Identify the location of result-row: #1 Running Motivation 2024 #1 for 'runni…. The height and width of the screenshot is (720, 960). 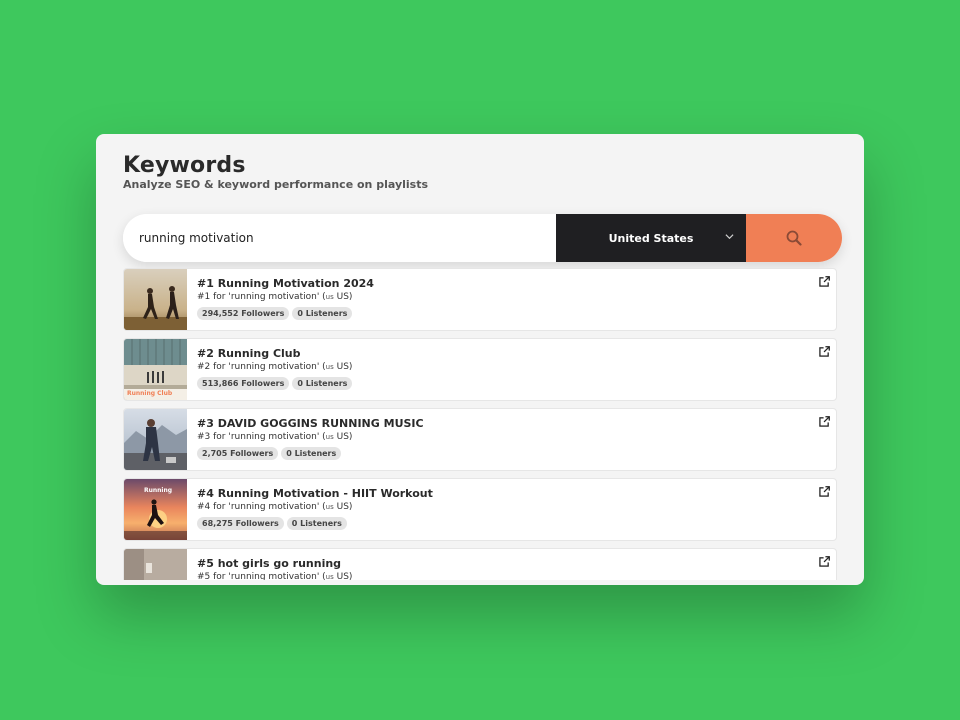
(480, 299).